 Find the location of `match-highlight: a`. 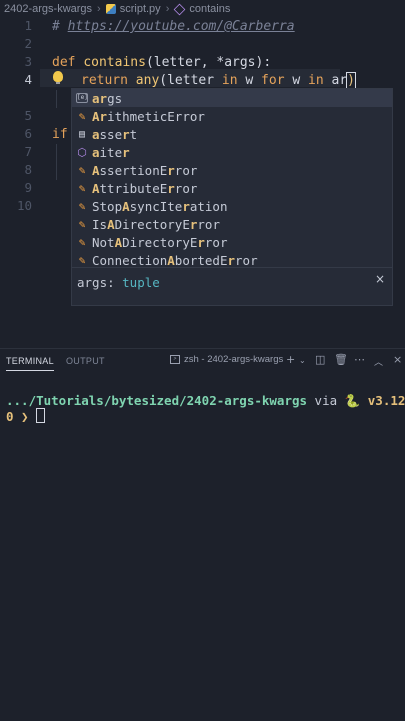

match-highlight: a is located at coordinates (96, 152).